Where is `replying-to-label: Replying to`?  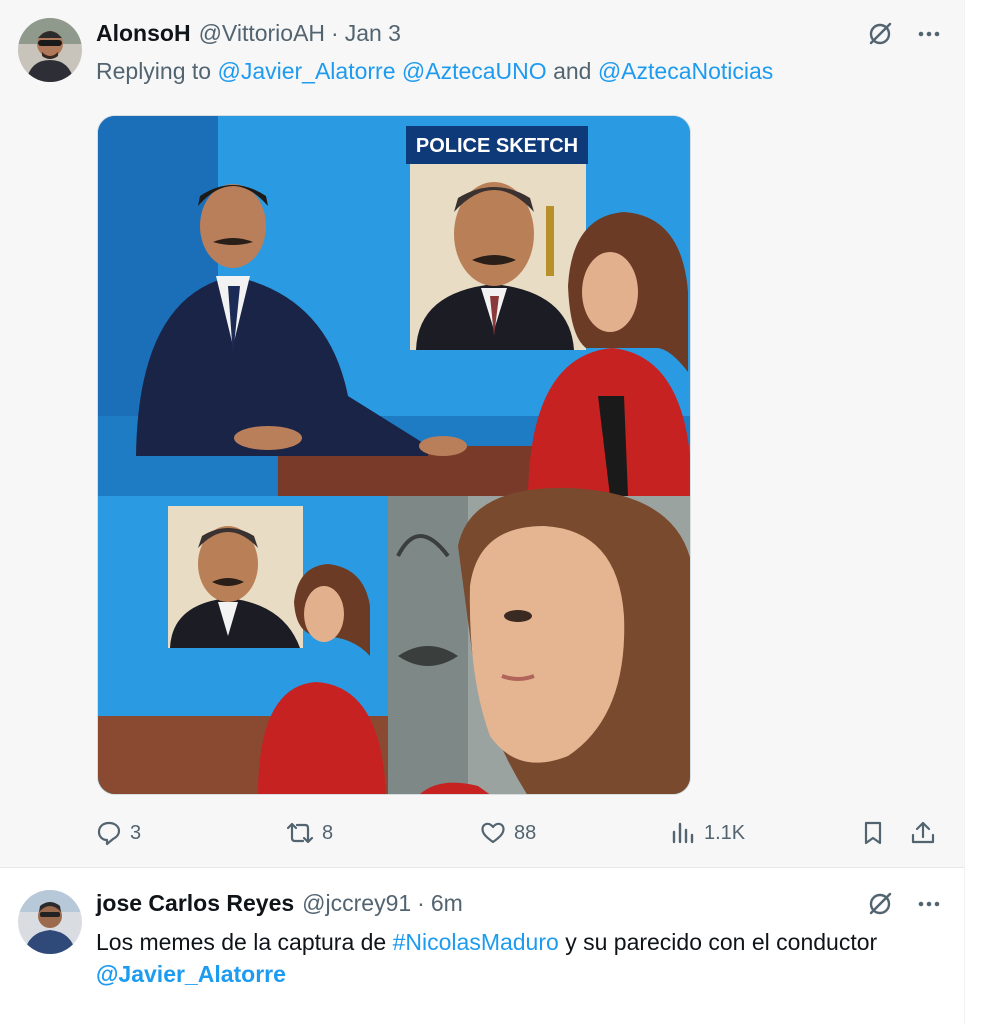
replying-to-label: Replying to is located at coordinates (154, 71).